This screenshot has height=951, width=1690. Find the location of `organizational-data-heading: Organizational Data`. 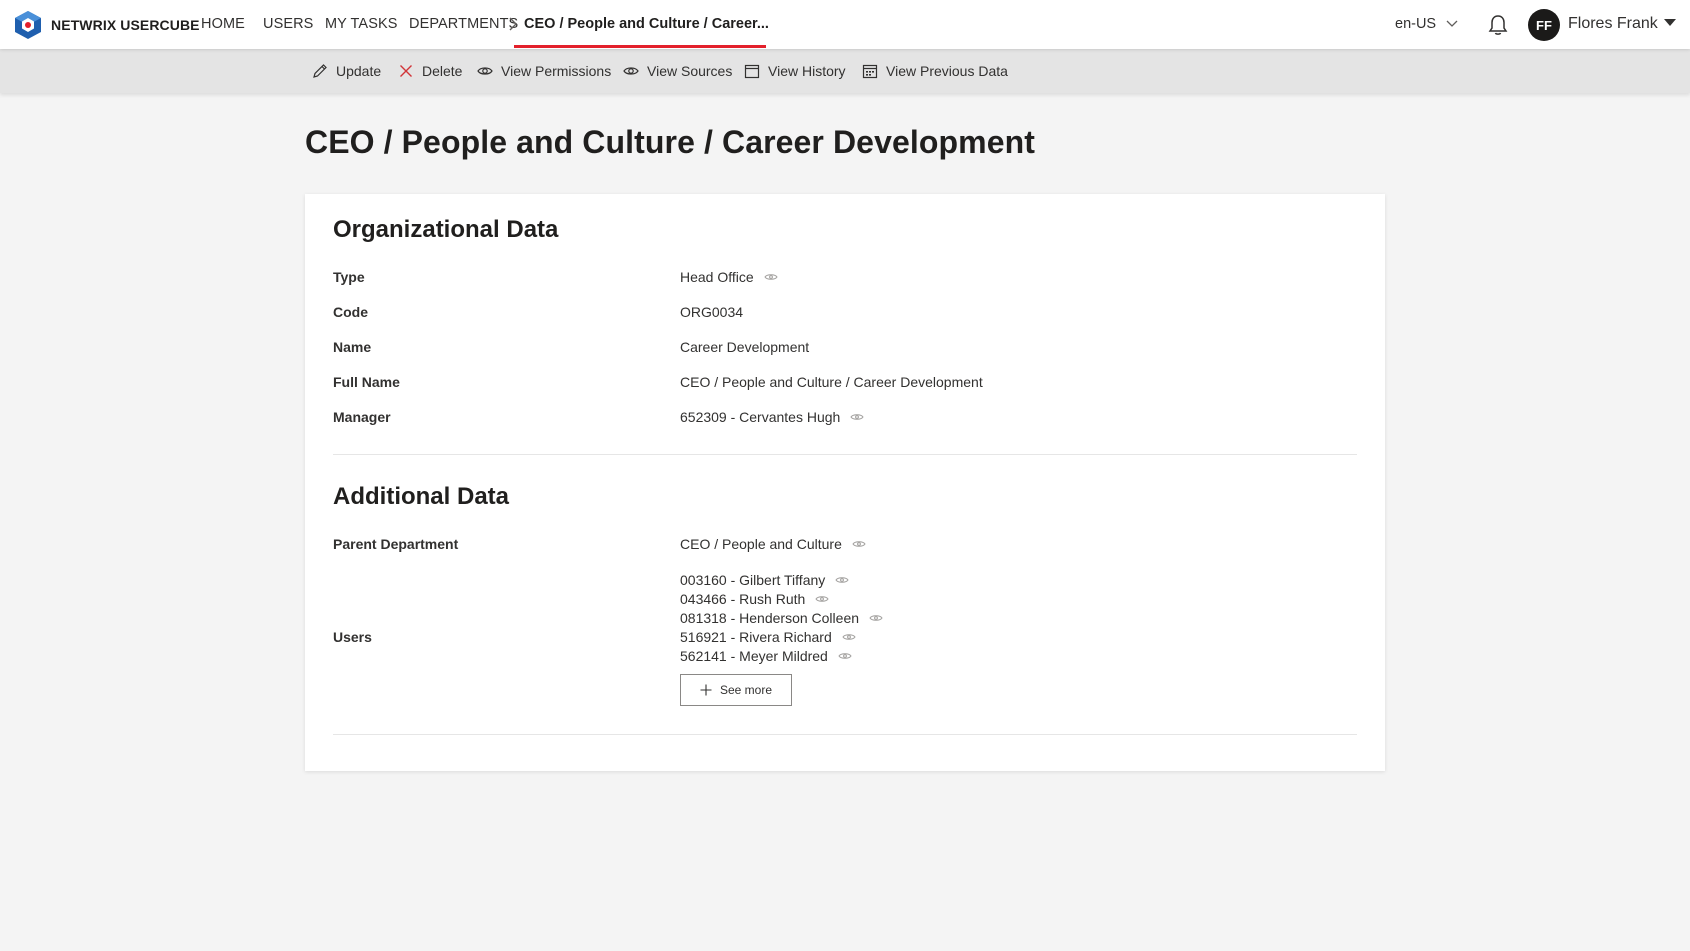

organizational-data-heading: Organizational Data is located at coordinates (446, 229).